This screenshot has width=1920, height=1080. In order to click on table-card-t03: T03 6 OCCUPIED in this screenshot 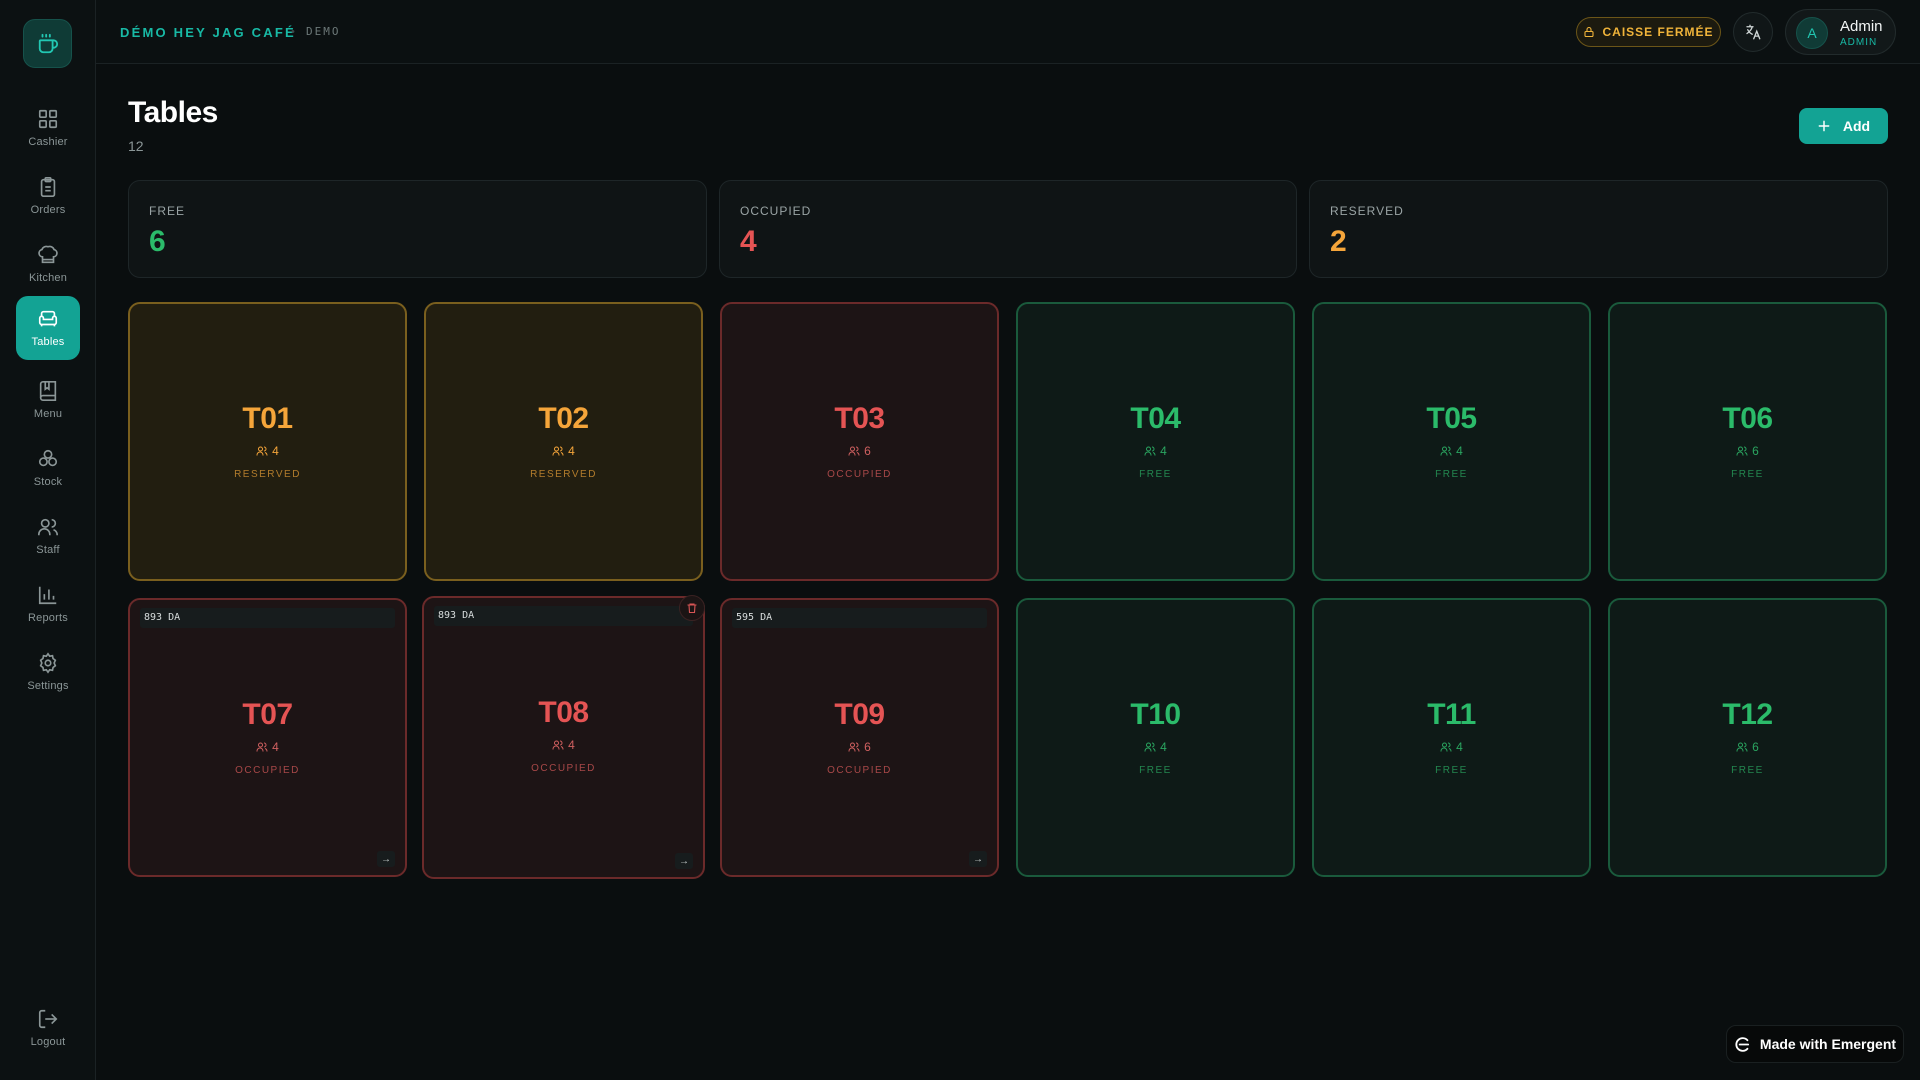, I will do `click(859, 441)`.